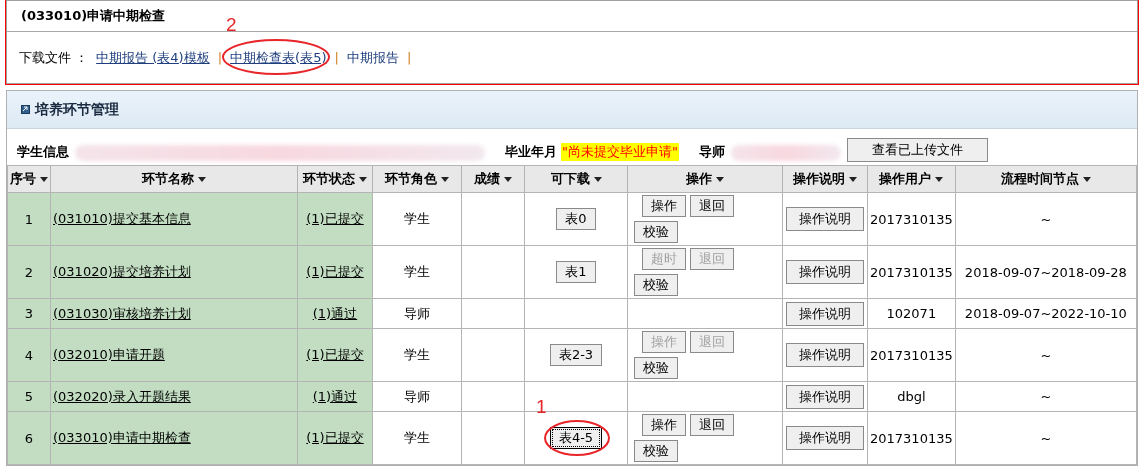 This screenshot has height=466, width=1142. What do you see at coordinates (174, 272) in the screenshot?
I see `step-link: (031020)提交培养计划` at bounding box center [174, 272].